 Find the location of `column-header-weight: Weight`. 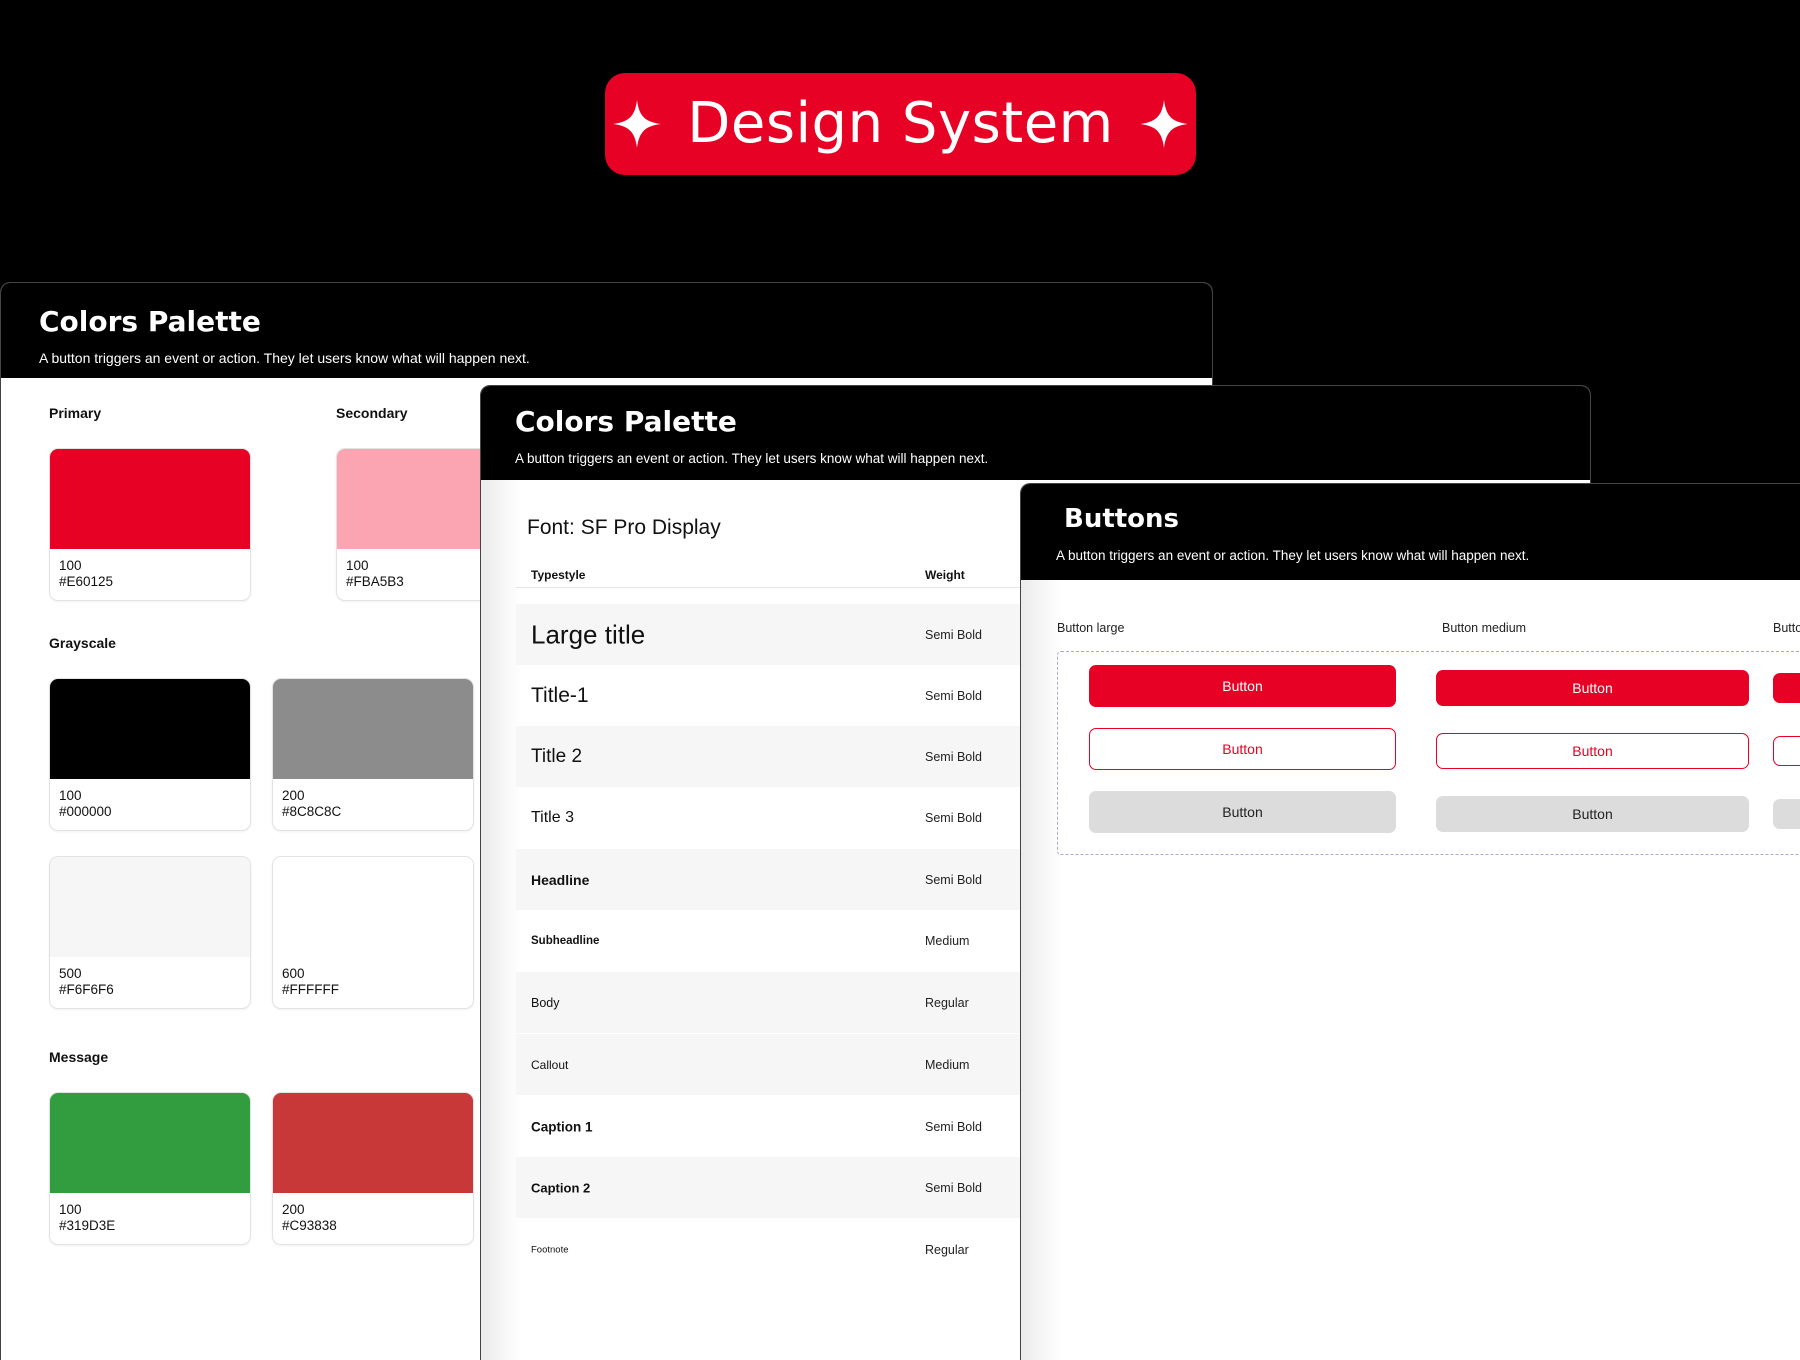

column-header-weight: Weight is located at coordinates (945, 575).